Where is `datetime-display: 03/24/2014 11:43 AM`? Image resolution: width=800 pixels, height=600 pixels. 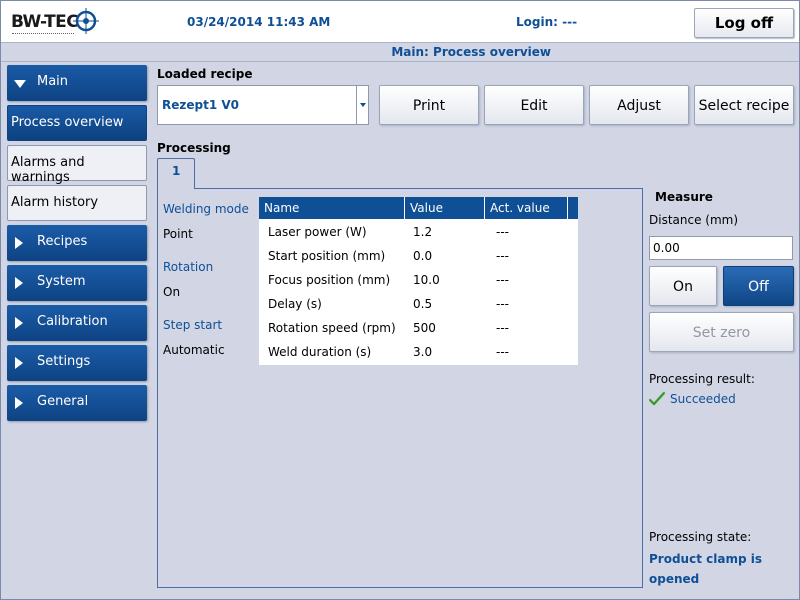 datetime-display: 03/24/2014 11:43 AM is located at coordinates (259, 22).